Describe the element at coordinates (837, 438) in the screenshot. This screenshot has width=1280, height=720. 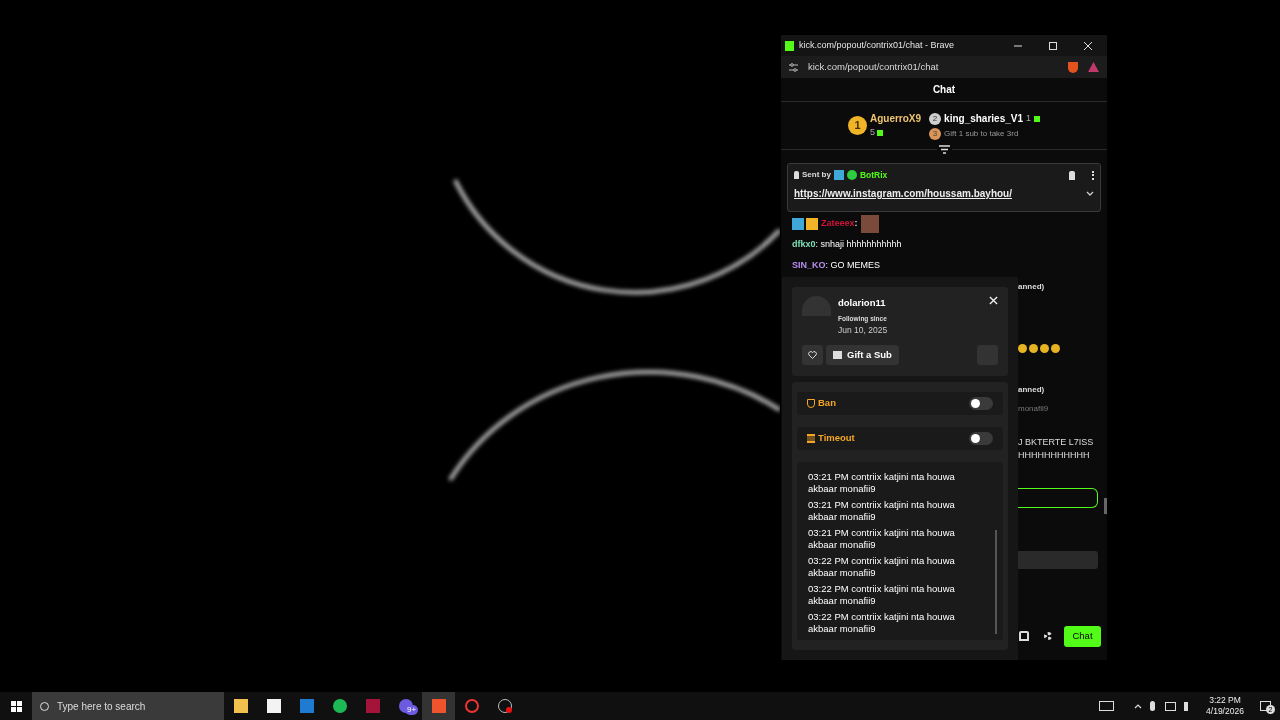
I see `action-label: Timeout` at that location.